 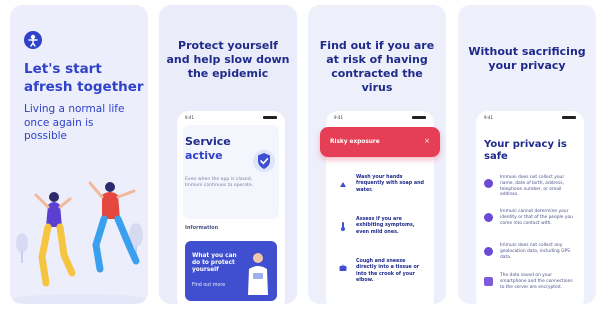 What do you see at coordinates (488, 251) in the screenshot?
I see `location-icon` at bounding box center [488, 251].